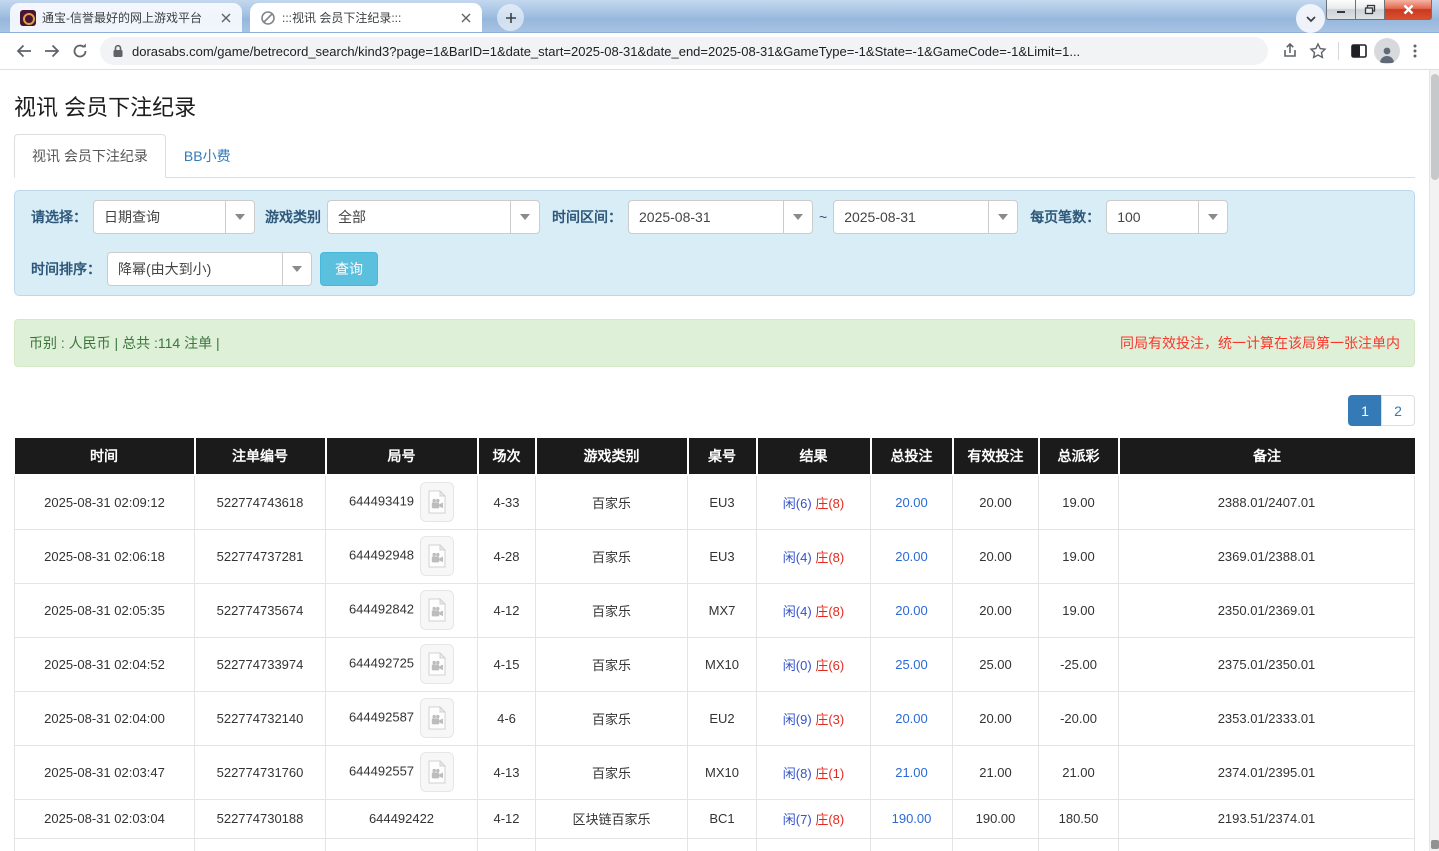 The height and width of the screenshot is (851, 1439). I want to click on cell-round-no: 644492725, so click(401, 664).